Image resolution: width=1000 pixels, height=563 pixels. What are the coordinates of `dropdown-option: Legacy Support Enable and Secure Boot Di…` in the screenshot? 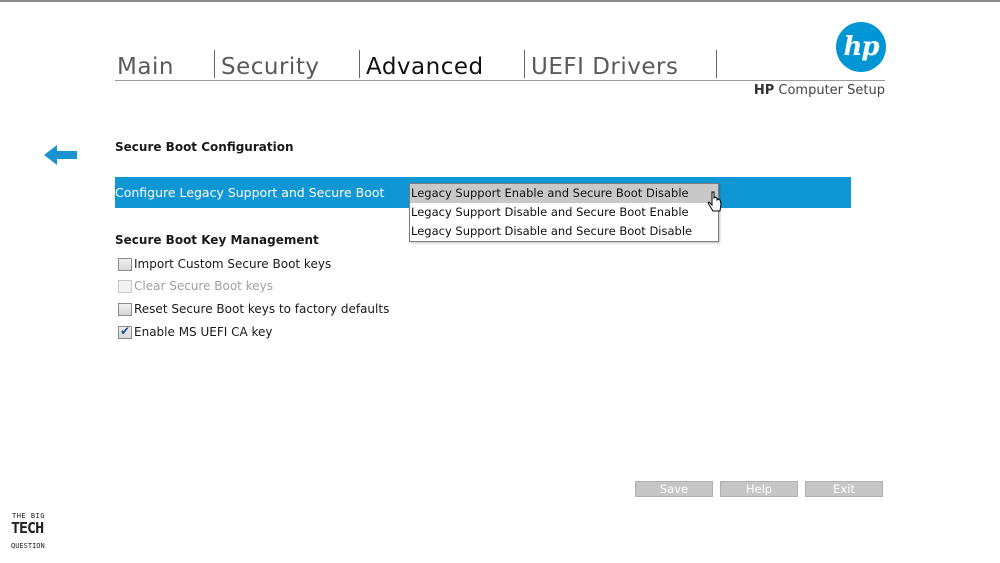 It's located at (564, 193).